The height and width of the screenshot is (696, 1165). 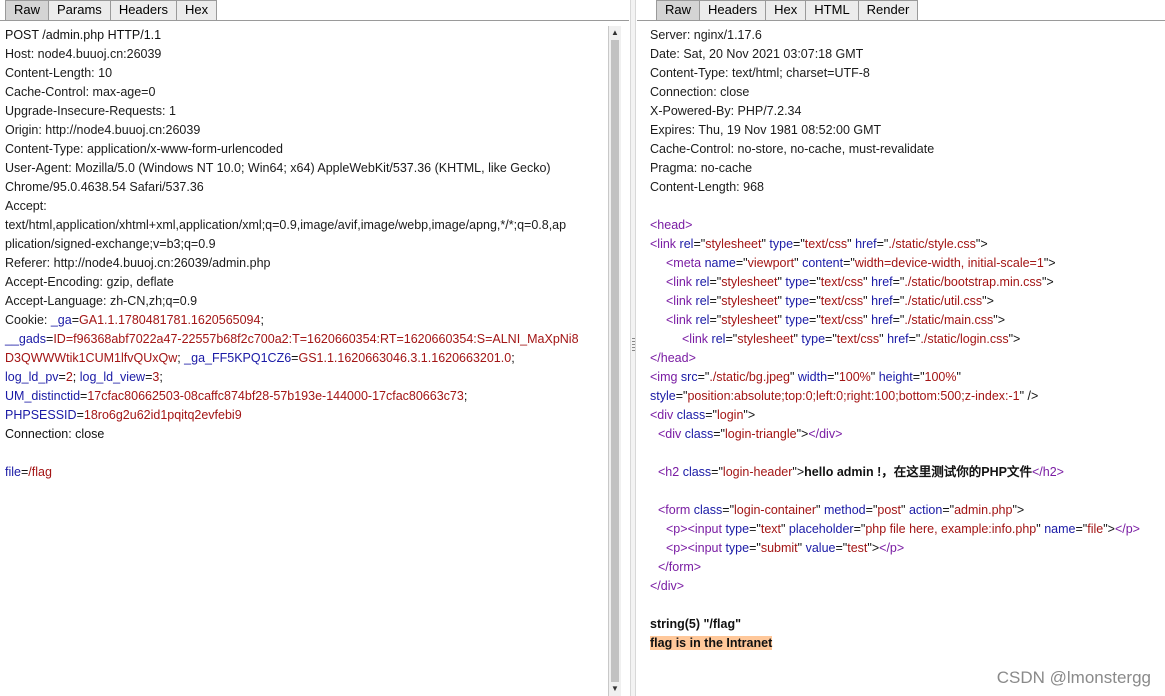 What do you see at coordinates (170, 320) in the screenshot?
I see `cookie-value: GA1.1.1780481781.1620565094` at bounding box center [170, 320].